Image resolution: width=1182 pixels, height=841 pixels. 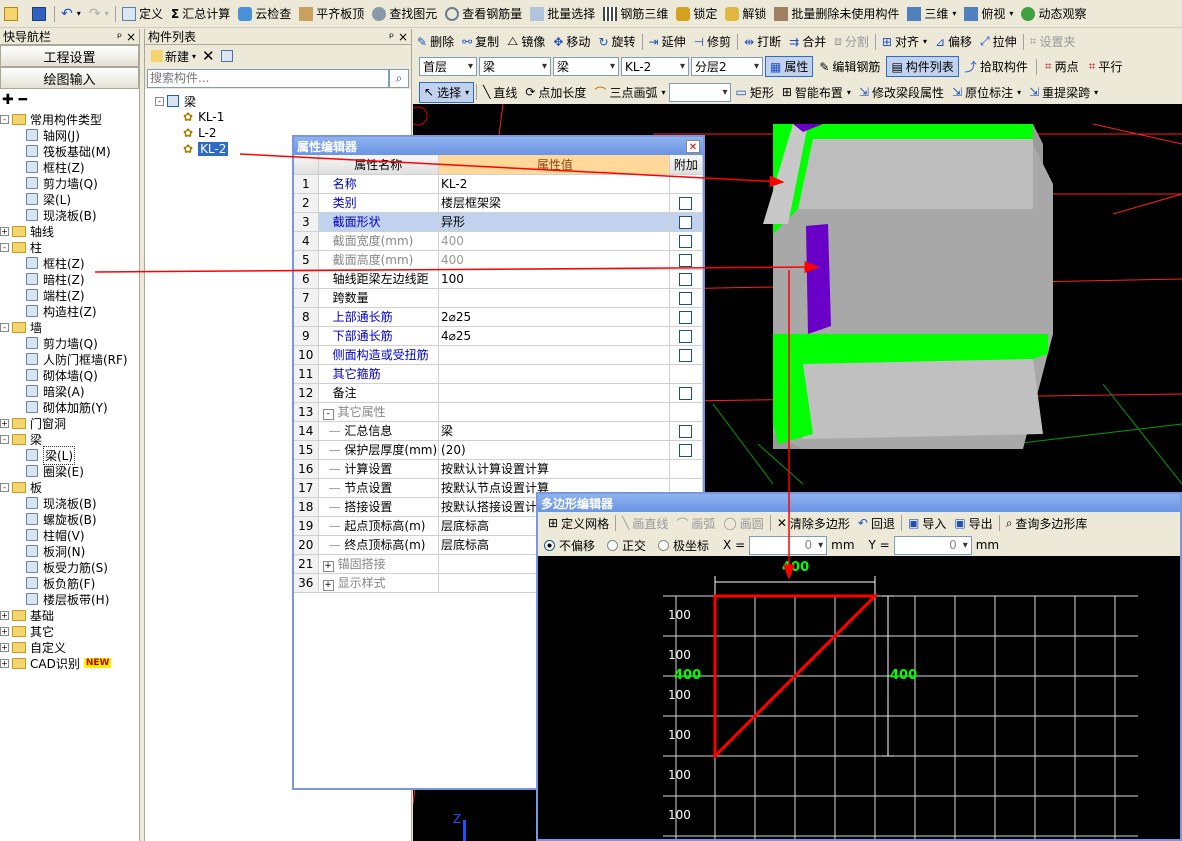 I want to click on arc-option-select, so click(x=700, y=92).